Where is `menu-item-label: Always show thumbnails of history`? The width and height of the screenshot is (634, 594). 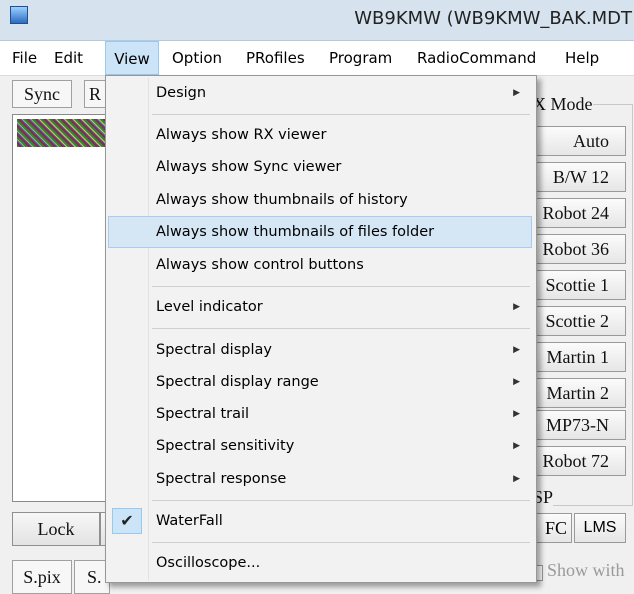
menu-item-label: Always show thumbnails of history is located at coordinates (282, 200).